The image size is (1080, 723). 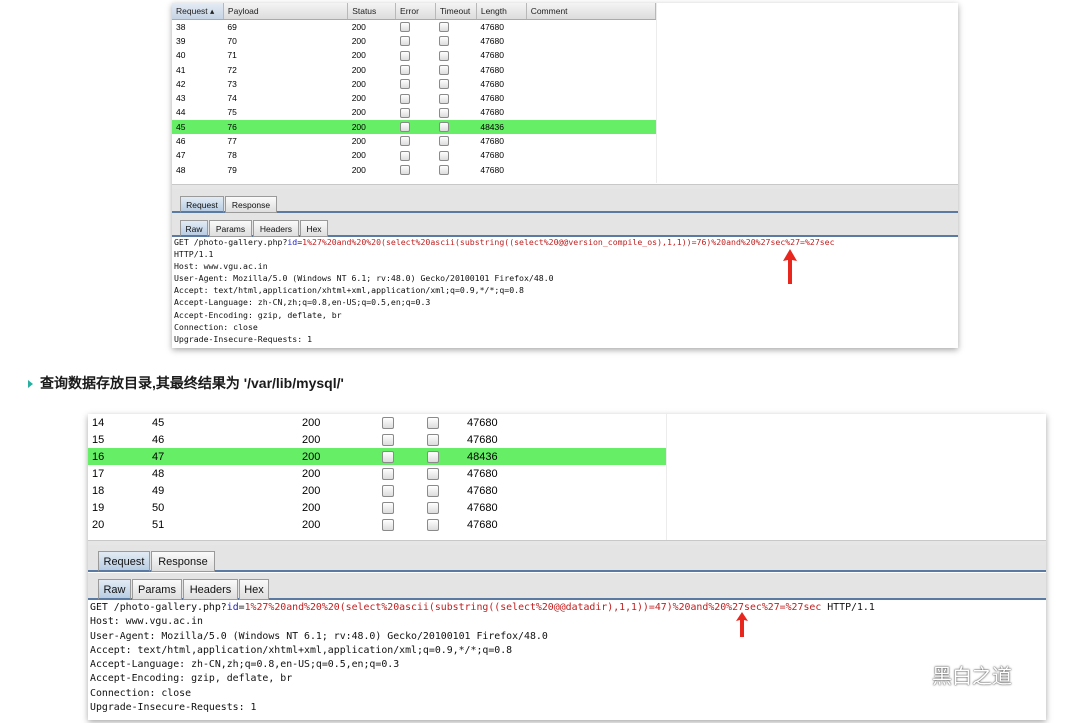 I want to click on cell-request: 15, so click(x=98, y=439).